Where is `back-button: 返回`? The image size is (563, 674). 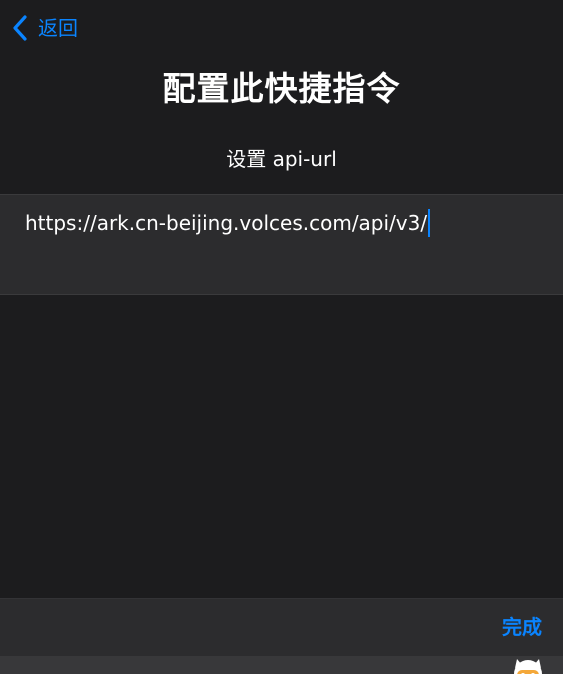 back-button: 返回 is located at coordinates (43, 28).